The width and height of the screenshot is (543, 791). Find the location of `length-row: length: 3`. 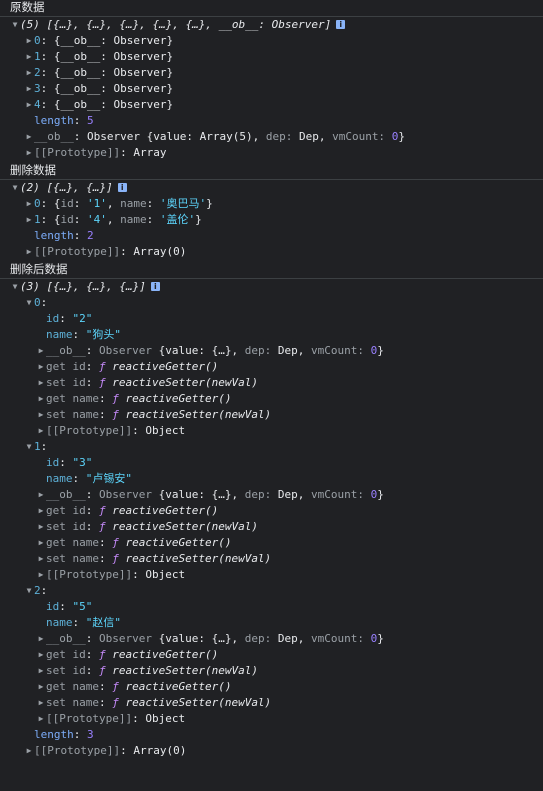

length-row: length: 3 is located at coordinates (64, 734).